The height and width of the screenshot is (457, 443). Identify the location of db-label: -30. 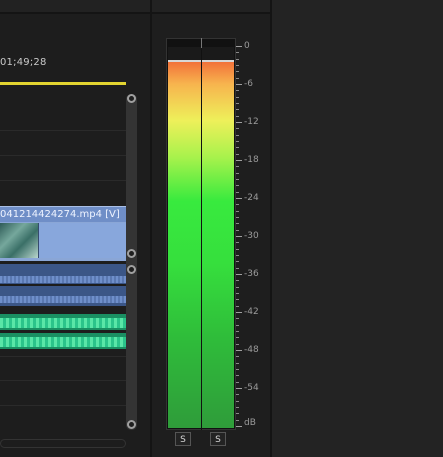
(251, 236).